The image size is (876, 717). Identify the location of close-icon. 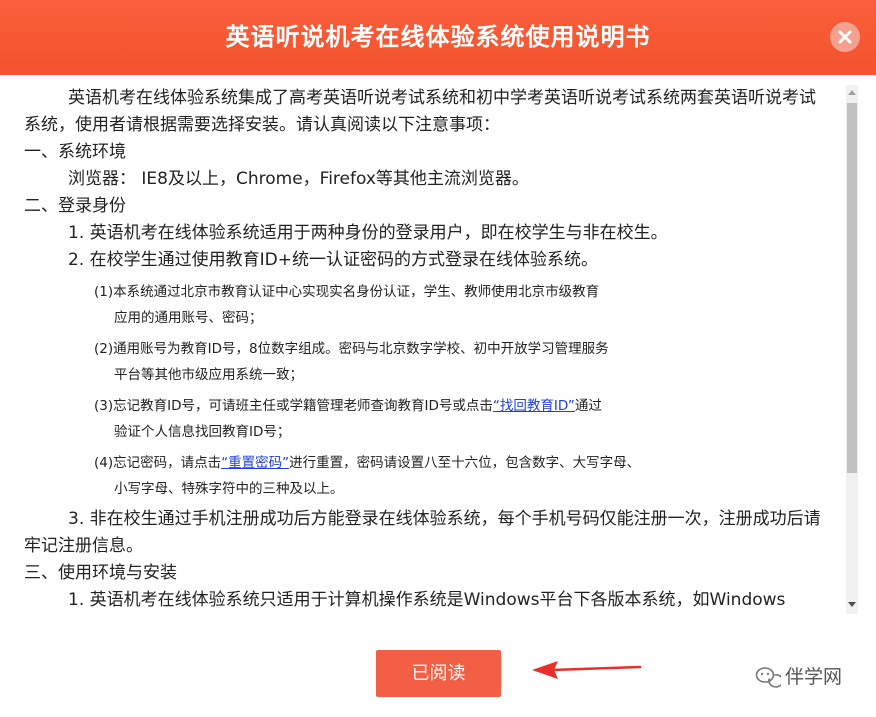
(845, 37).